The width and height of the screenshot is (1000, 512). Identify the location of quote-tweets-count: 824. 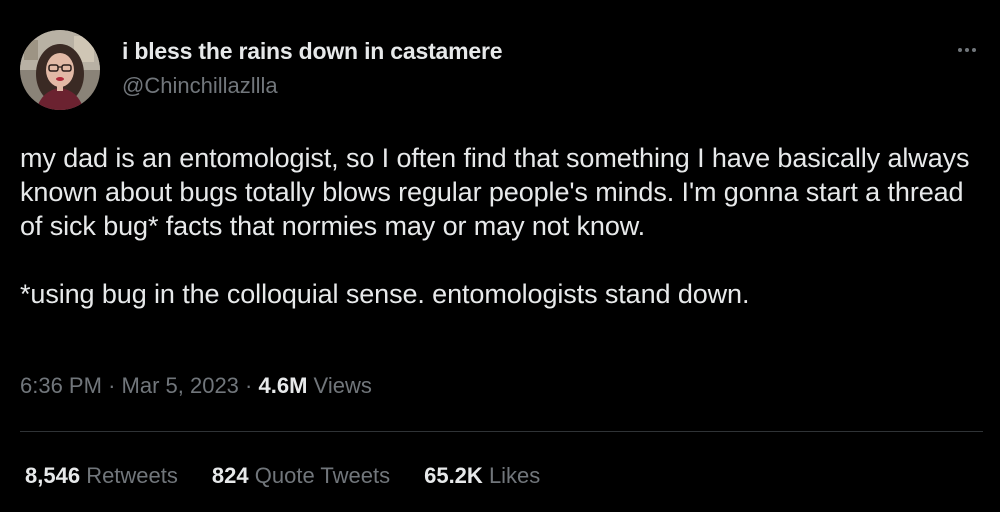
(230, 475).